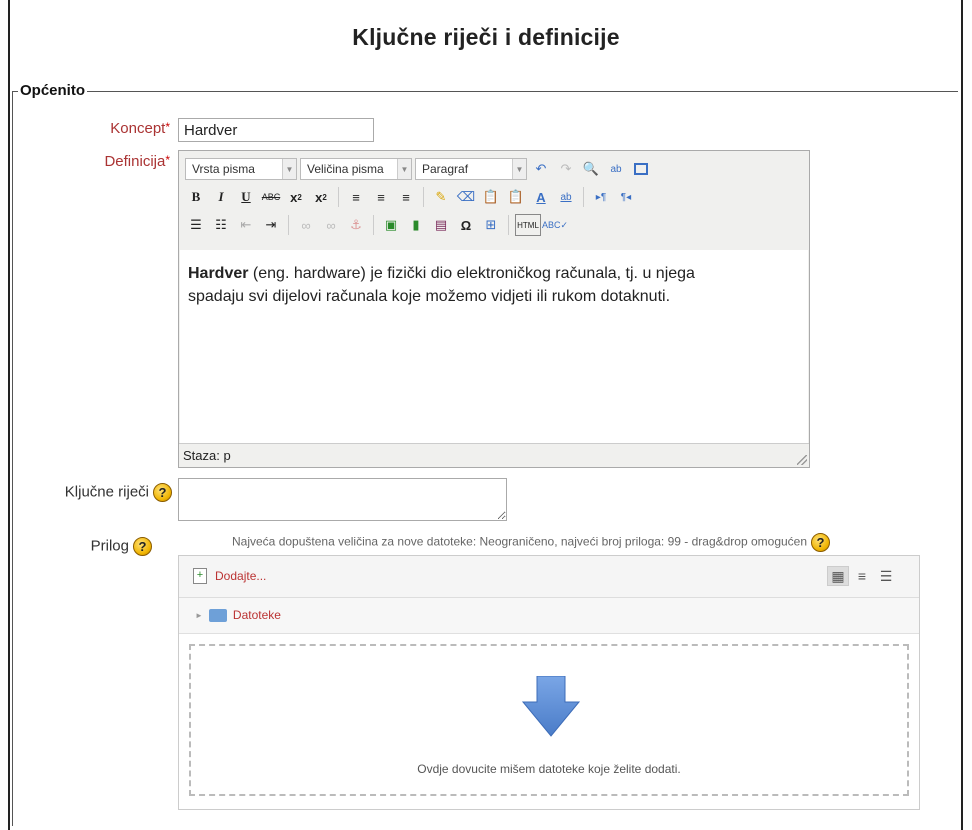  Describe the element at coordinates (276, 130) in the screenshot. I see `concept-input` at that location.